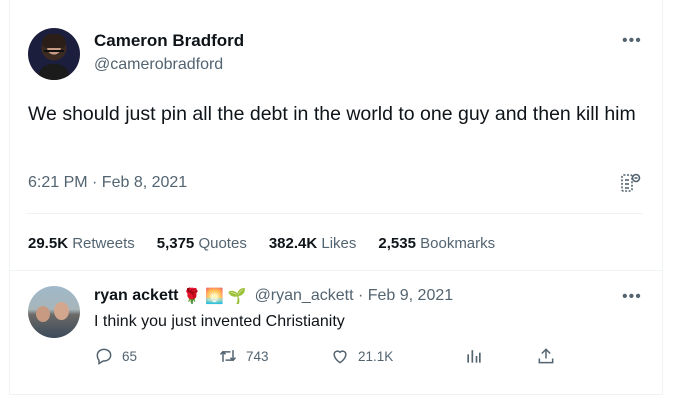 This screenshot has width=674, height=406. What do you see at coordinates (340, 357) in the screenshot?
I see `like-icon` at bounding box center [340, 357].